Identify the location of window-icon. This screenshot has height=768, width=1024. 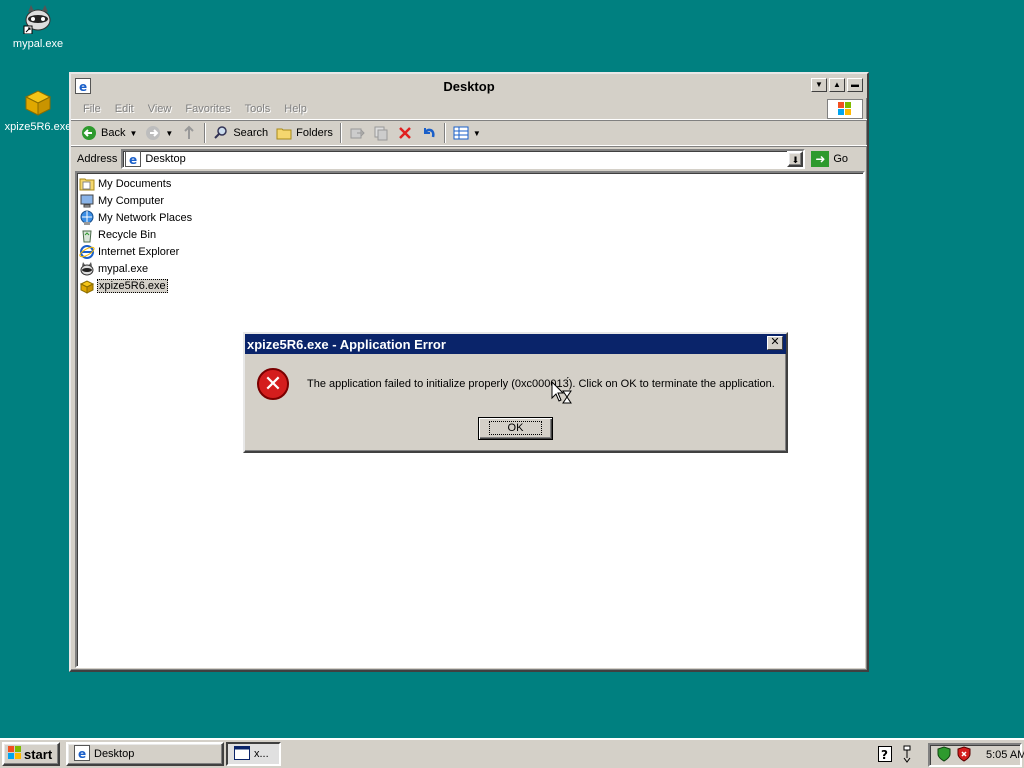
(242, 754).